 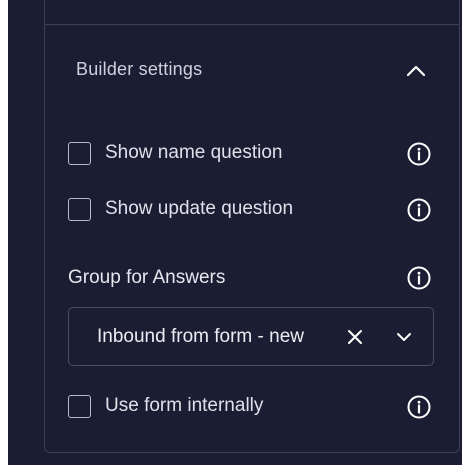 What do you see at coordinates (355, 337) in the screenshot?
I see `close-icon` at bounding box center [355, 337].